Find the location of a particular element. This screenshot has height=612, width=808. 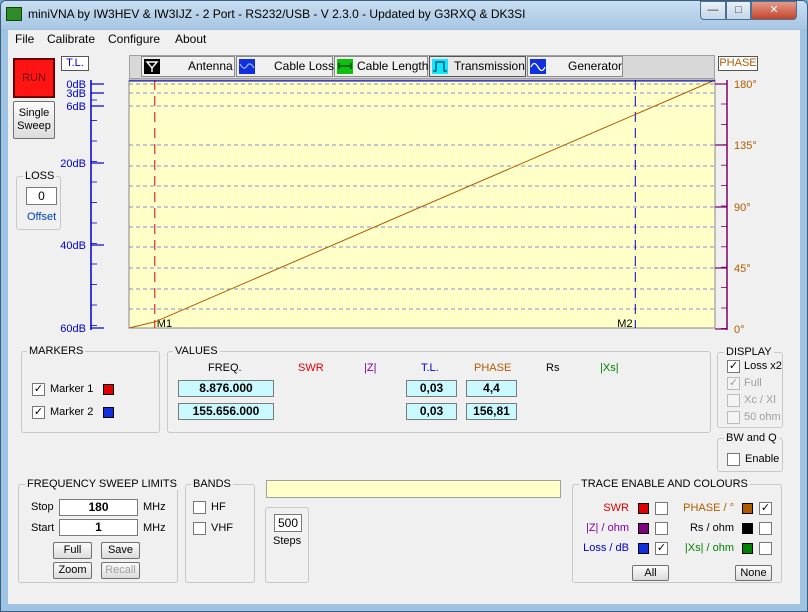

values-header-z: |Z| is located at coordinates (370, 368).